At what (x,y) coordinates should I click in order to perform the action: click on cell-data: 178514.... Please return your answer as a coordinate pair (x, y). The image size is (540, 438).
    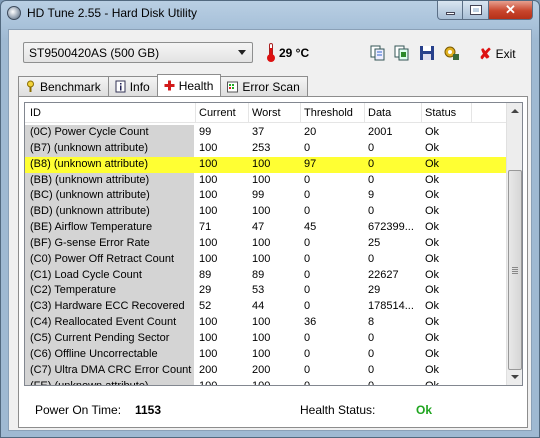
    Looking at the image, I should click on (391, 306).